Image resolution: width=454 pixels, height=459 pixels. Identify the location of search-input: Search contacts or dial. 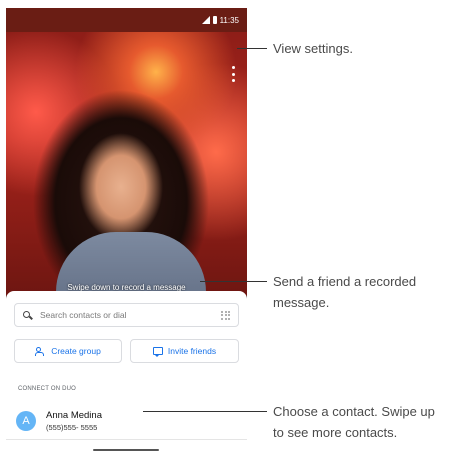
(126, 315).